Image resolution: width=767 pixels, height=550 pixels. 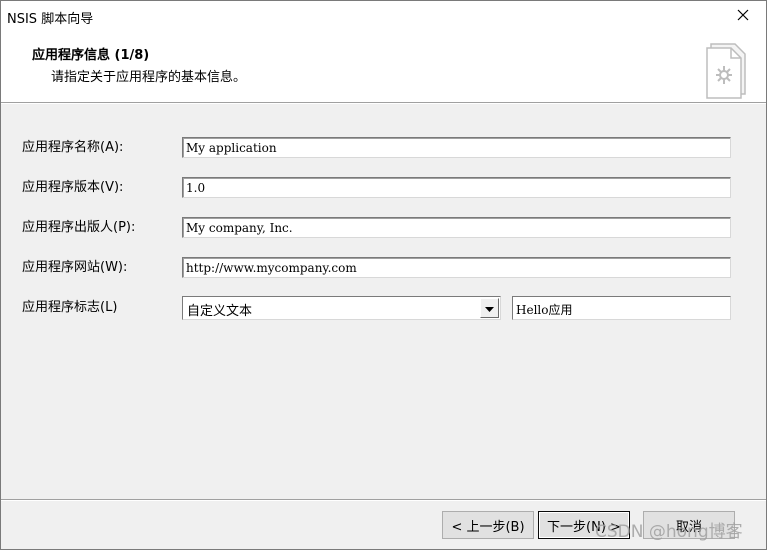 I want to click on document-gear-icon, so click(x=725, y=69).